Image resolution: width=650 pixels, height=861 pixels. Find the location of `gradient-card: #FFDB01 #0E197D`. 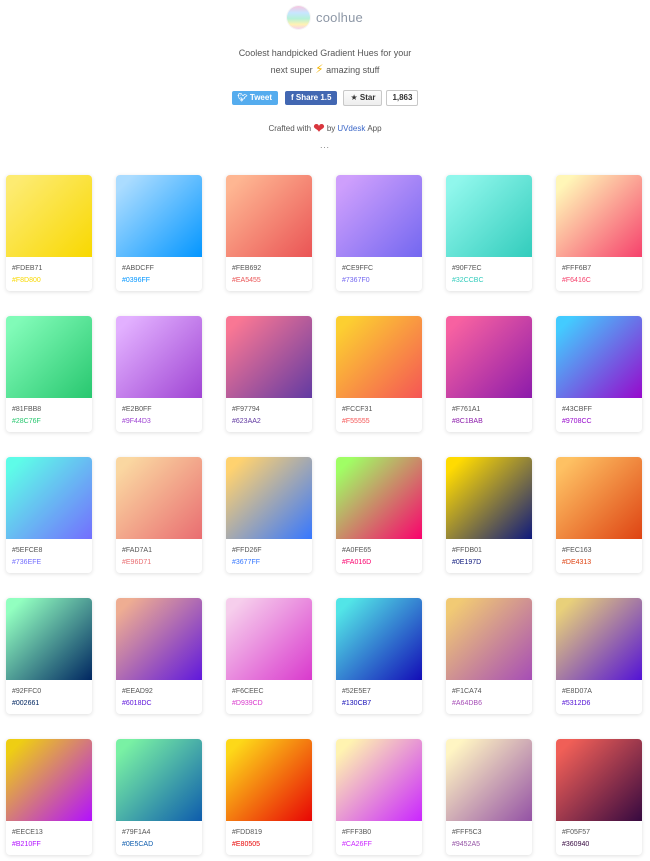

gradient-card: #FFDB01 #0E197D is located at coordinates (489, 515).